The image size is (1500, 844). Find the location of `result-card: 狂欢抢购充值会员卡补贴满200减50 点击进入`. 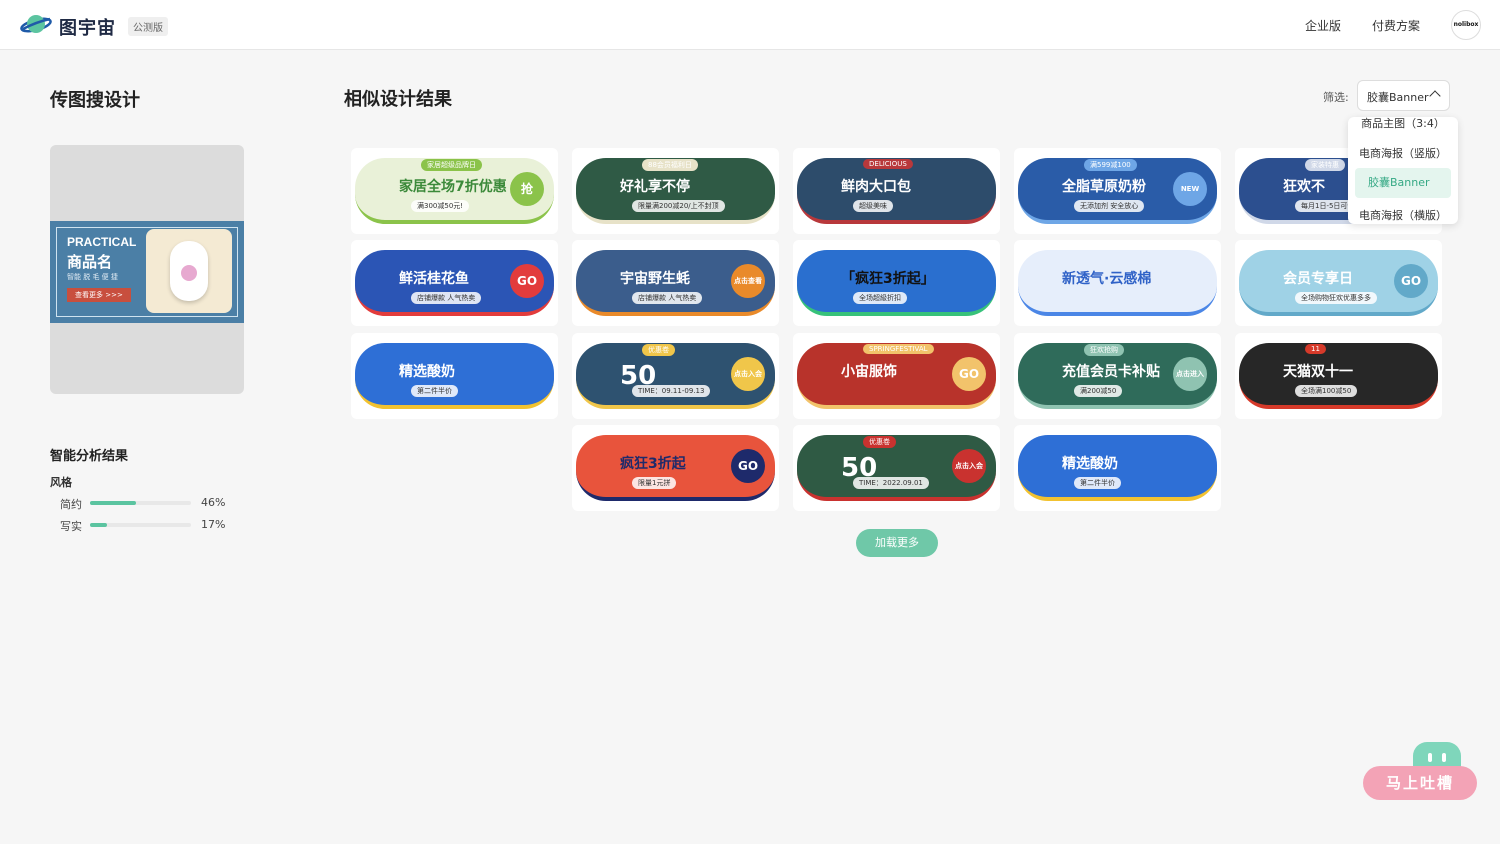

result-card: 狂欢抢购充值会员卡补贴满200减50 点击进入 is located at coordinates (1117, 376).